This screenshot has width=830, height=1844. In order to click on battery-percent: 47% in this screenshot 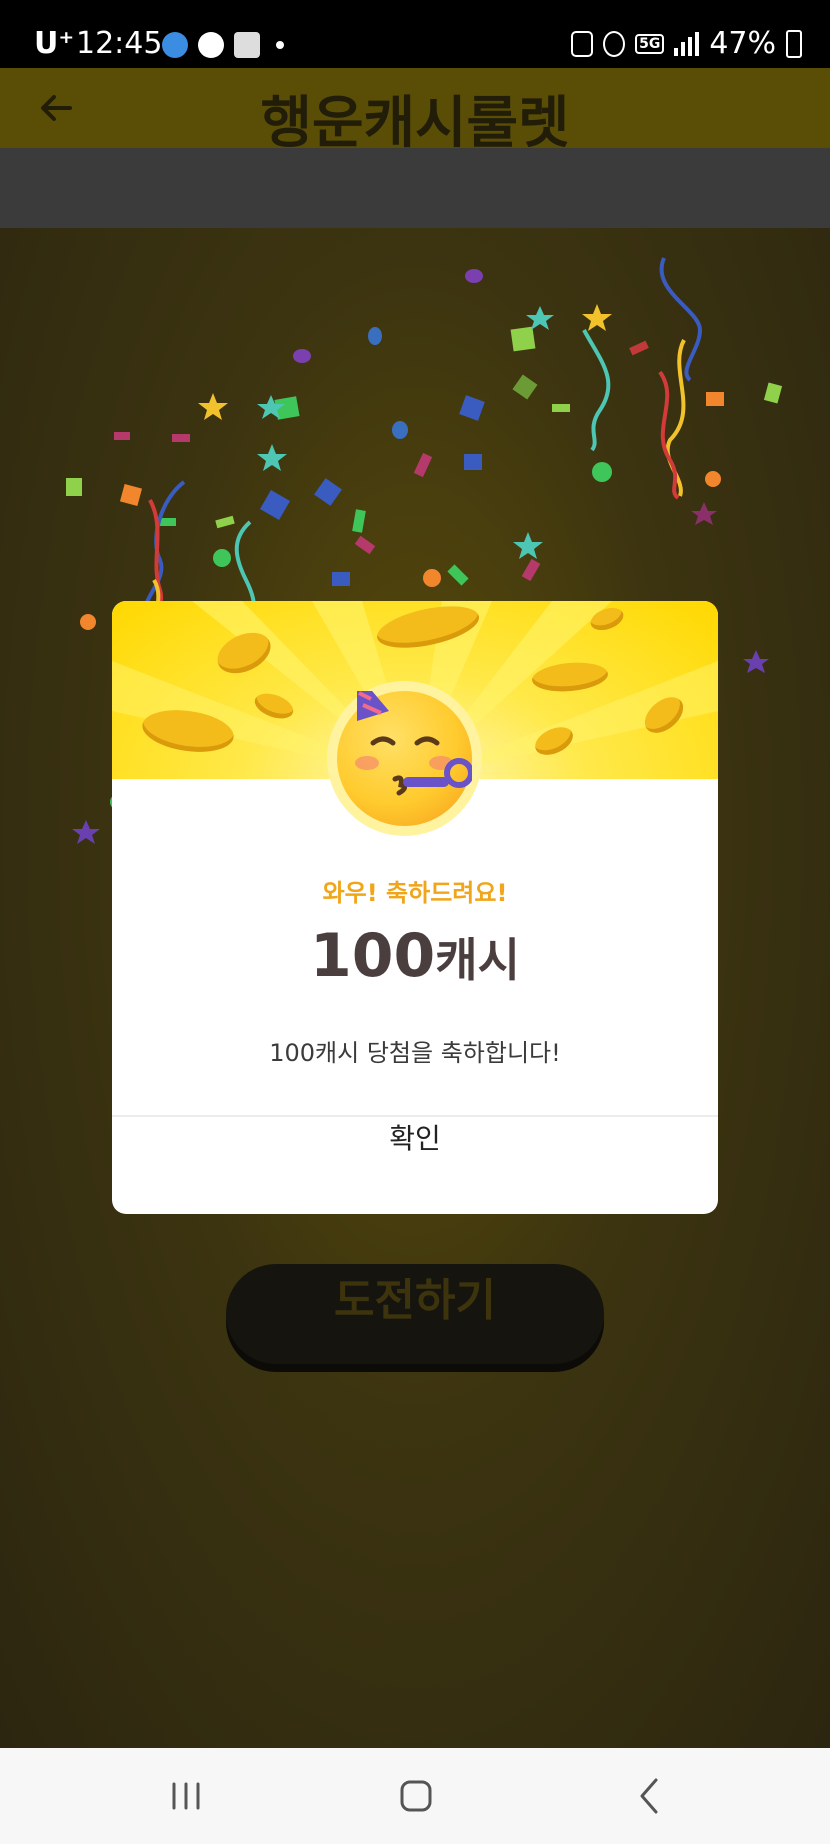, I will do `click(742, 43)`.